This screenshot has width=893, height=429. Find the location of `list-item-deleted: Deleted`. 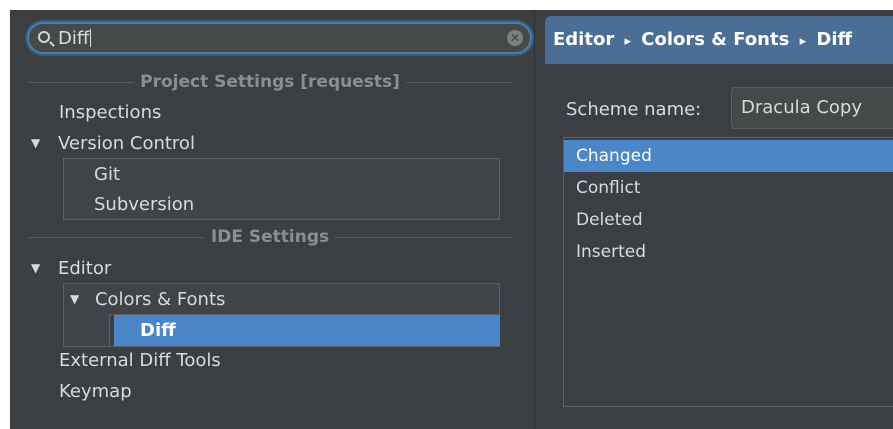

list-item-deleted: Deleted is located at coordinates (728, 220).